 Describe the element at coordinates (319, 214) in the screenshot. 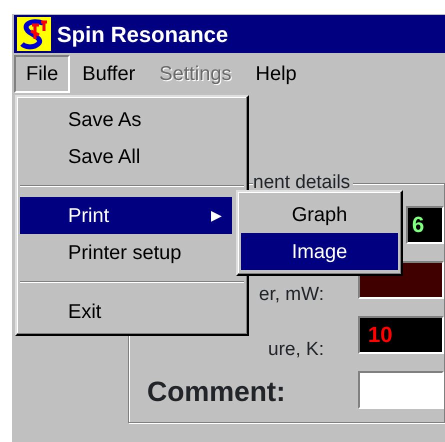

I see `menu-item: Graph` at that location.